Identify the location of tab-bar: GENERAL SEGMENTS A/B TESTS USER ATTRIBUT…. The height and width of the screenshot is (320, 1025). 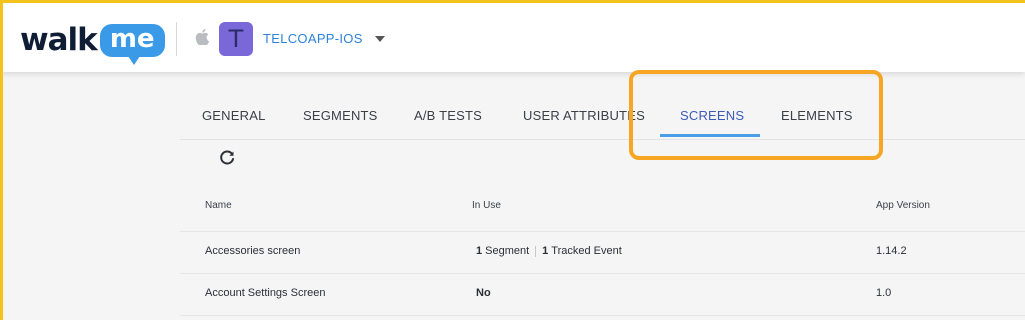
(602, 118).